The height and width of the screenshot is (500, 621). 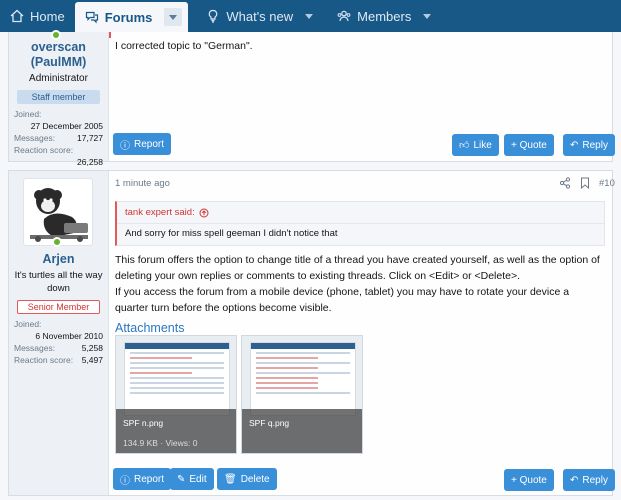 What do you see at coordinates (464, 145) in the screenshot?
I see `thumbs-up-icon: 👍︎` at bounding box center [464, 145].